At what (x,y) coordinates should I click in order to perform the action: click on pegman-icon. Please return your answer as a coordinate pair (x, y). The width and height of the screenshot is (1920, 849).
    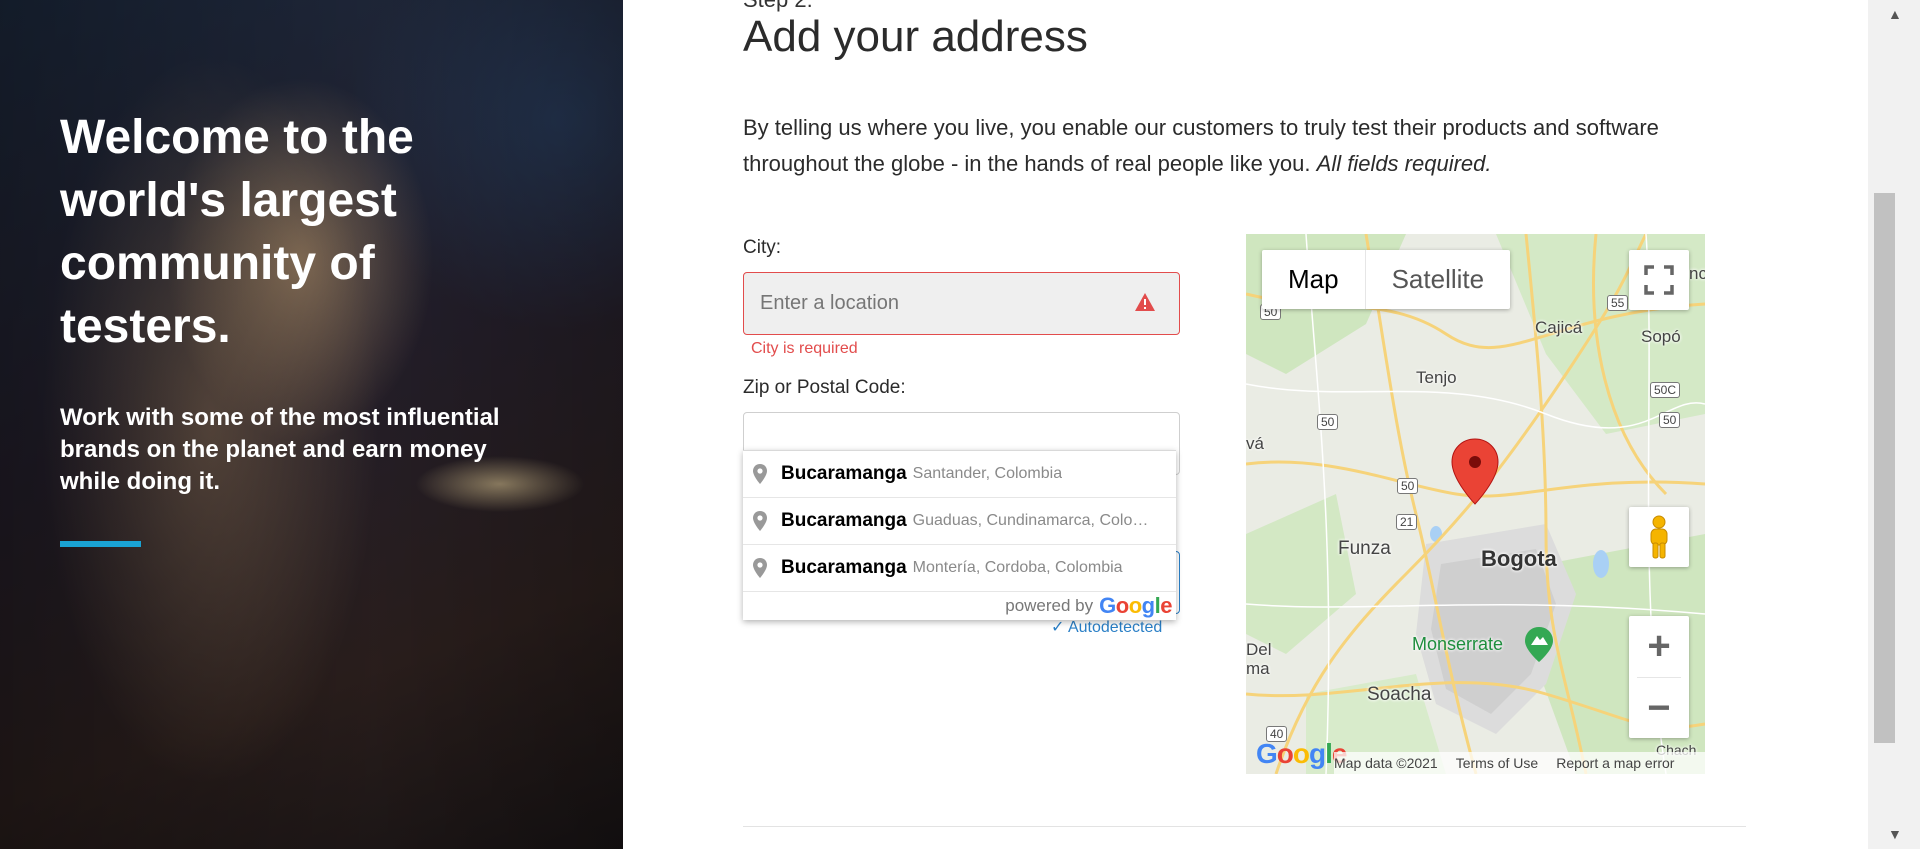
    Looking at the image, I should click on (1659, 537).